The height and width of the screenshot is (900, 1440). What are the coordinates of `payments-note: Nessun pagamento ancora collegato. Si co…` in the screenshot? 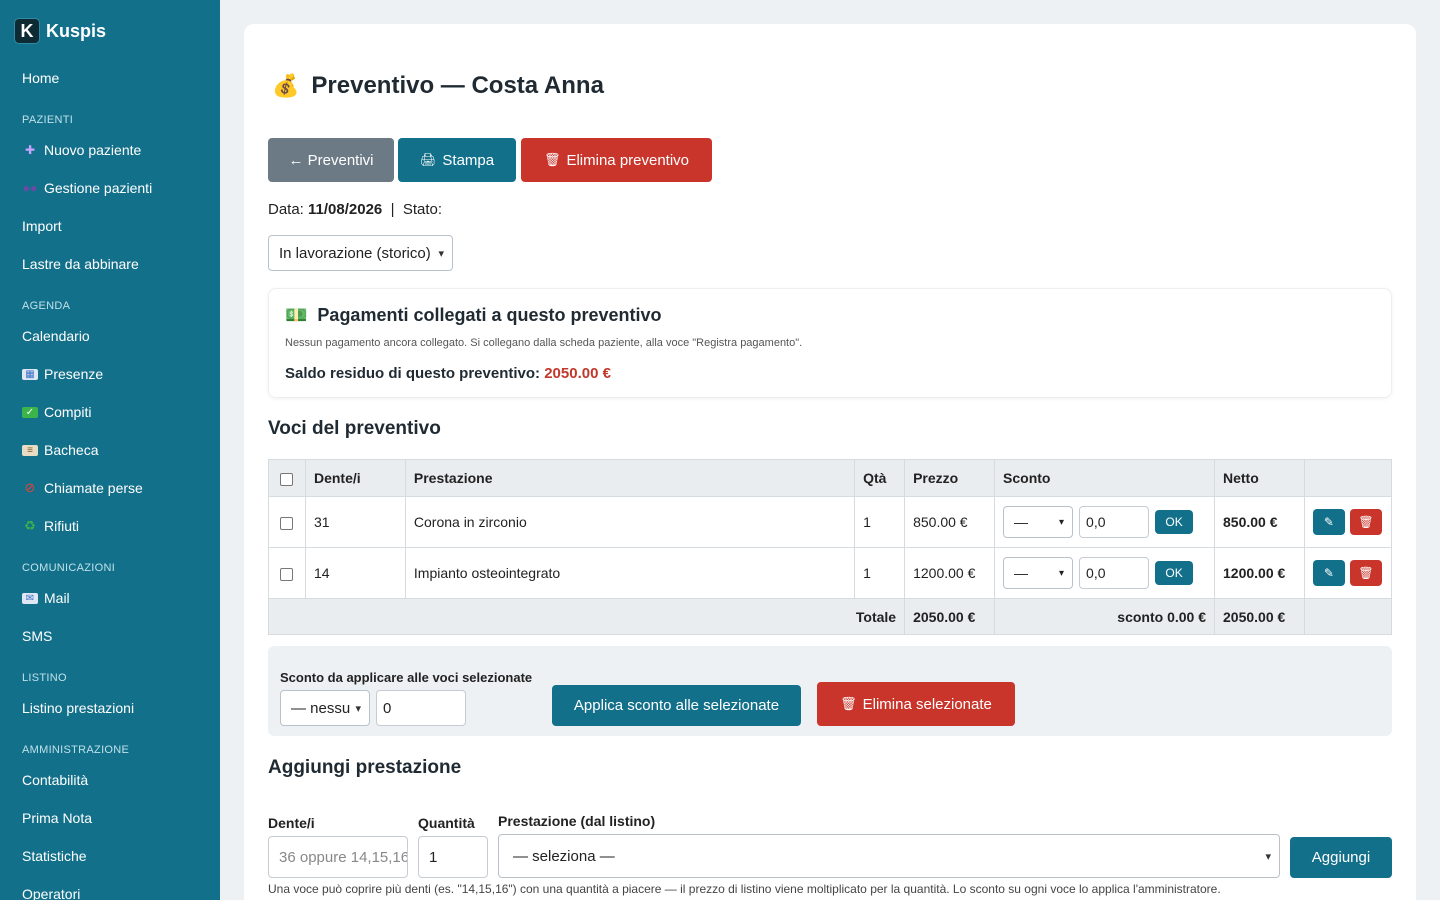 It's located at (544, 343).